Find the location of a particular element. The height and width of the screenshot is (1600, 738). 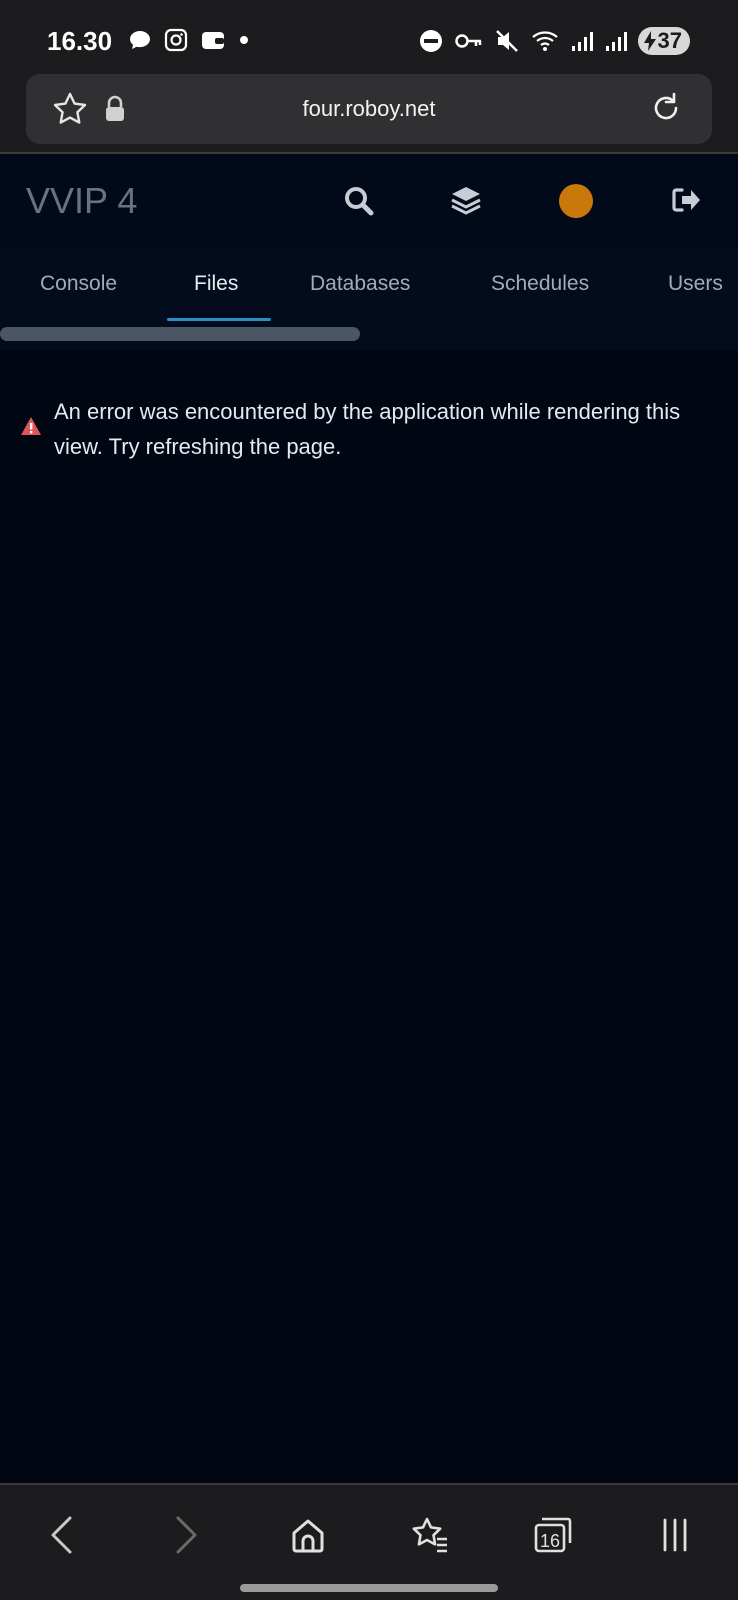

url-text: four.roboy.net is located at coordinates (369, 109).